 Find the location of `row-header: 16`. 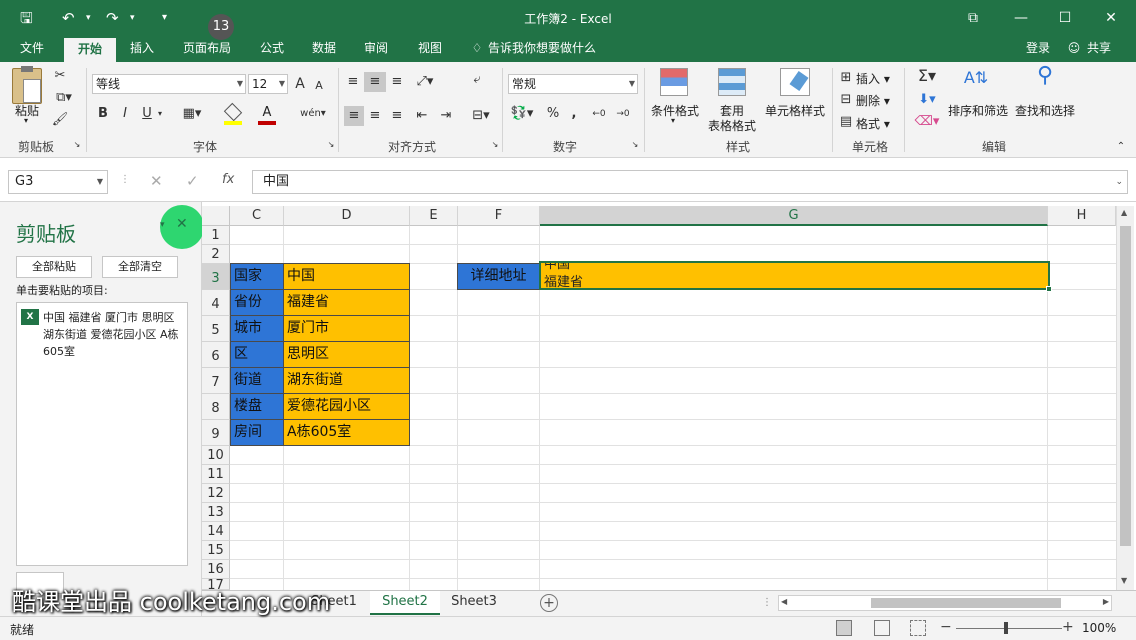

row-header: 16 is located at coordinates (216, 569).